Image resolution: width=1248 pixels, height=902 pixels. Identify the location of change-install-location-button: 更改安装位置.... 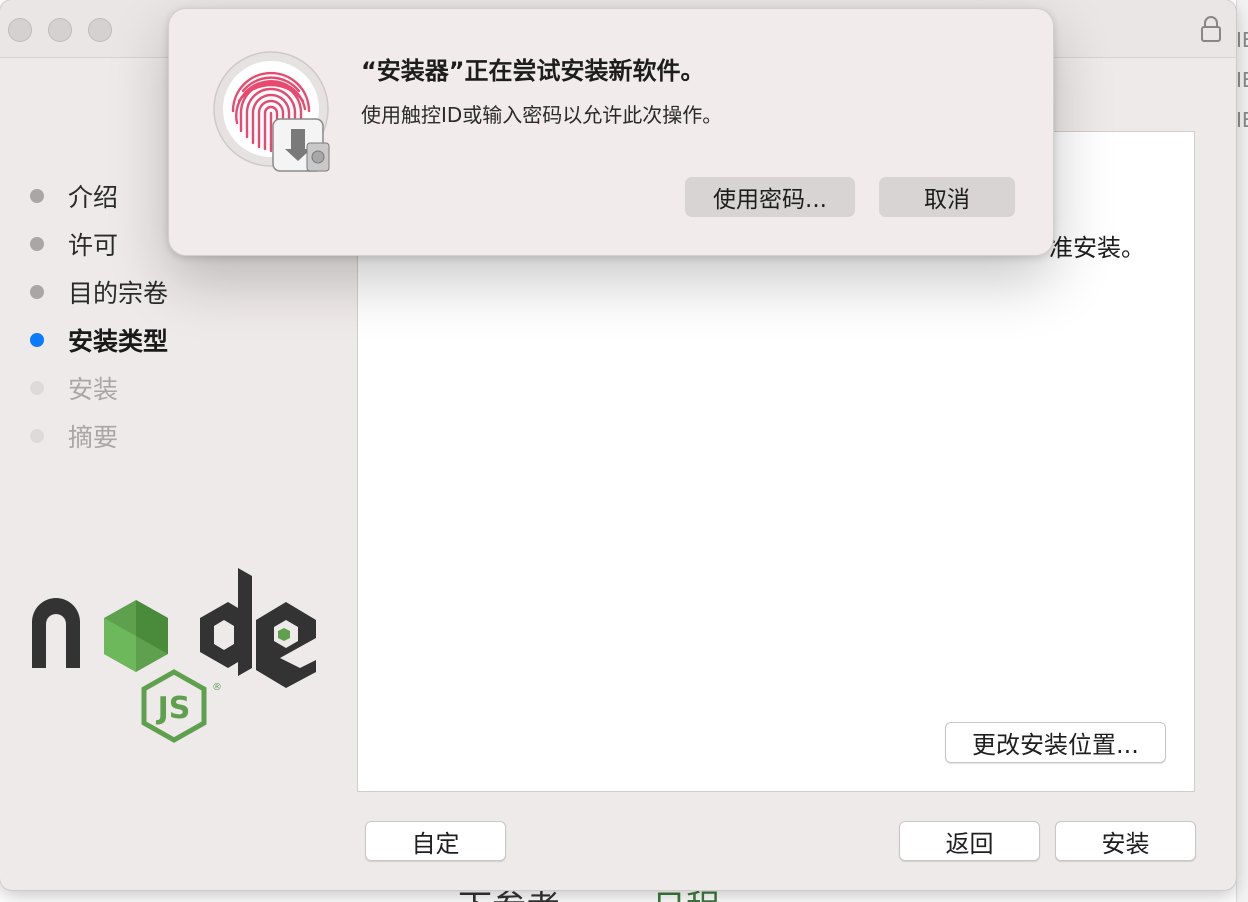
(1055, 742).